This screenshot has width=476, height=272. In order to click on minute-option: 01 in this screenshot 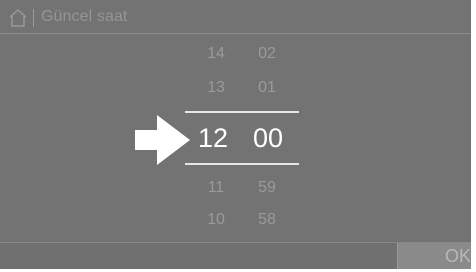, I will do `click(267, 88)`.